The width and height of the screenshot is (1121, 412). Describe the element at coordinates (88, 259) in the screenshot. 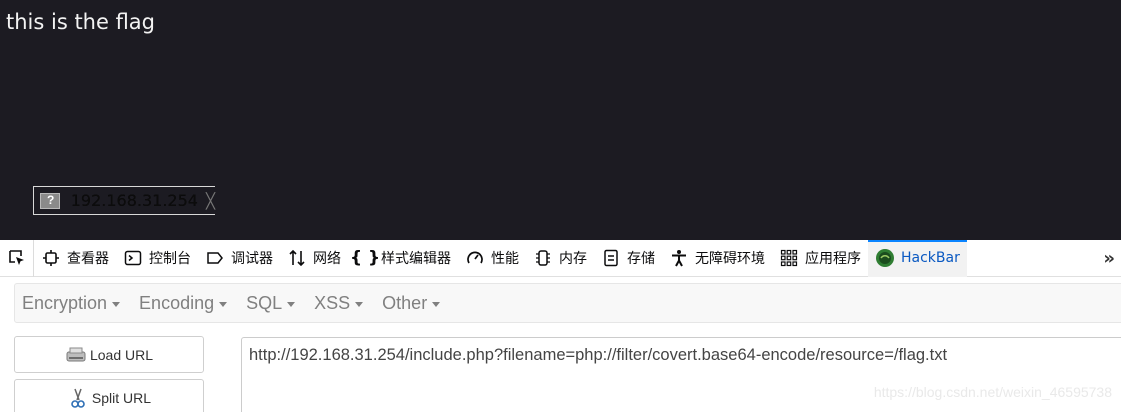

I see `tab-label: 查看器` at that location.